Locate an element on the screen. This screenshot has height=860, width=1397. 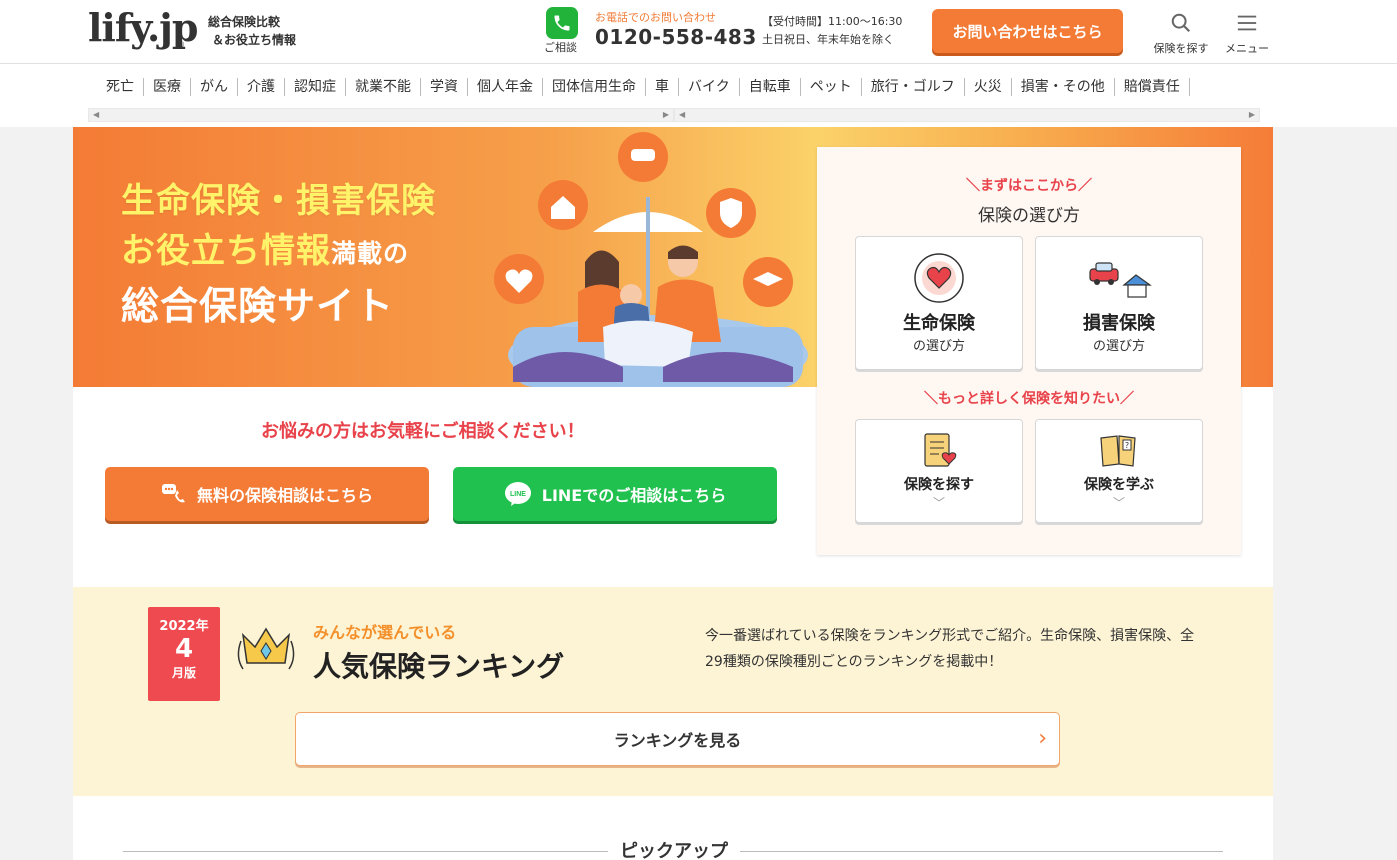
badge-month: 4 is located at coordinates (184, 649).